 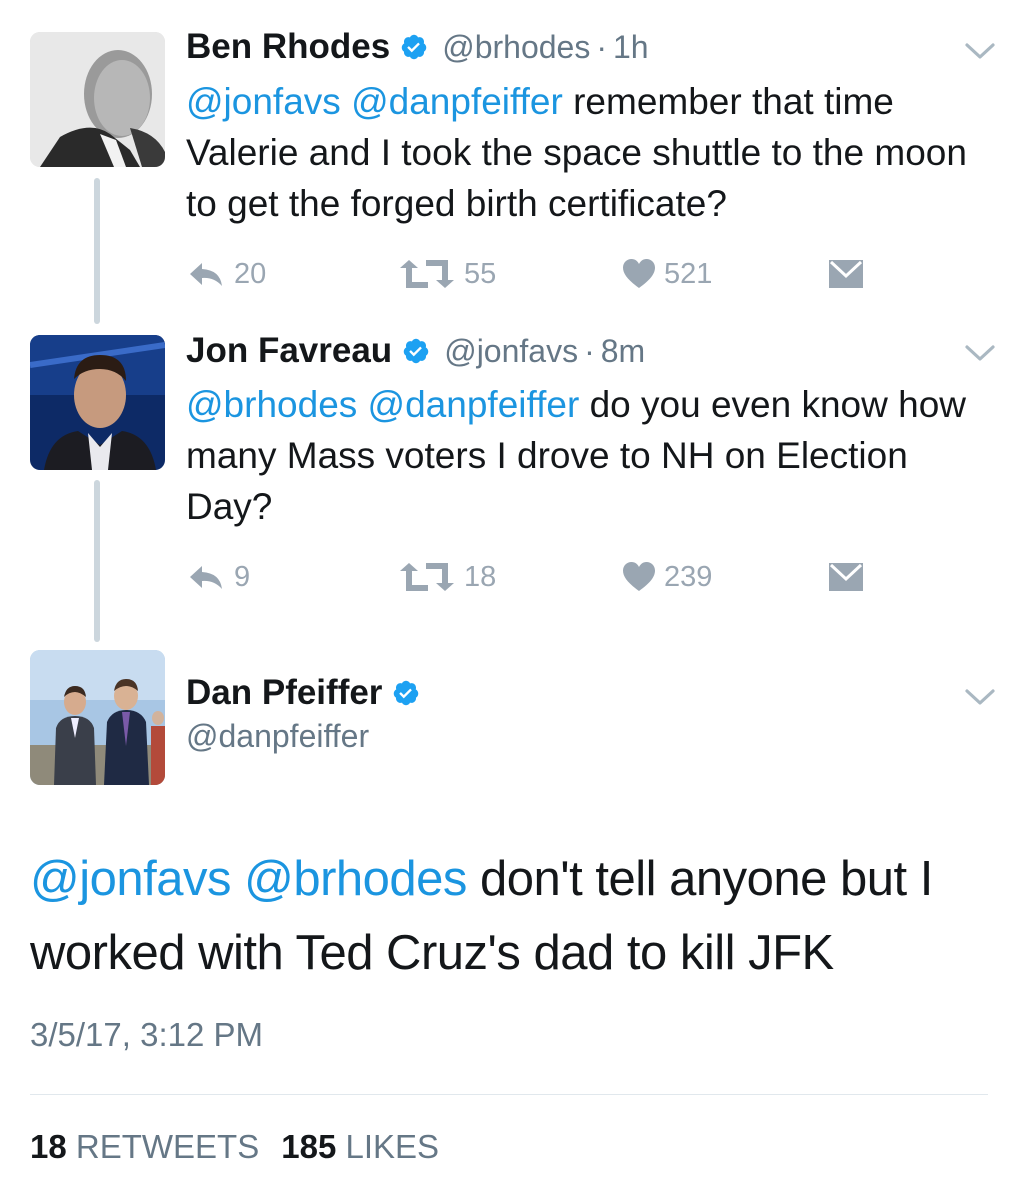 I want to click on tweet-header: Jon Favreau @jonfavs · 8m, so click(x=415, y=351).